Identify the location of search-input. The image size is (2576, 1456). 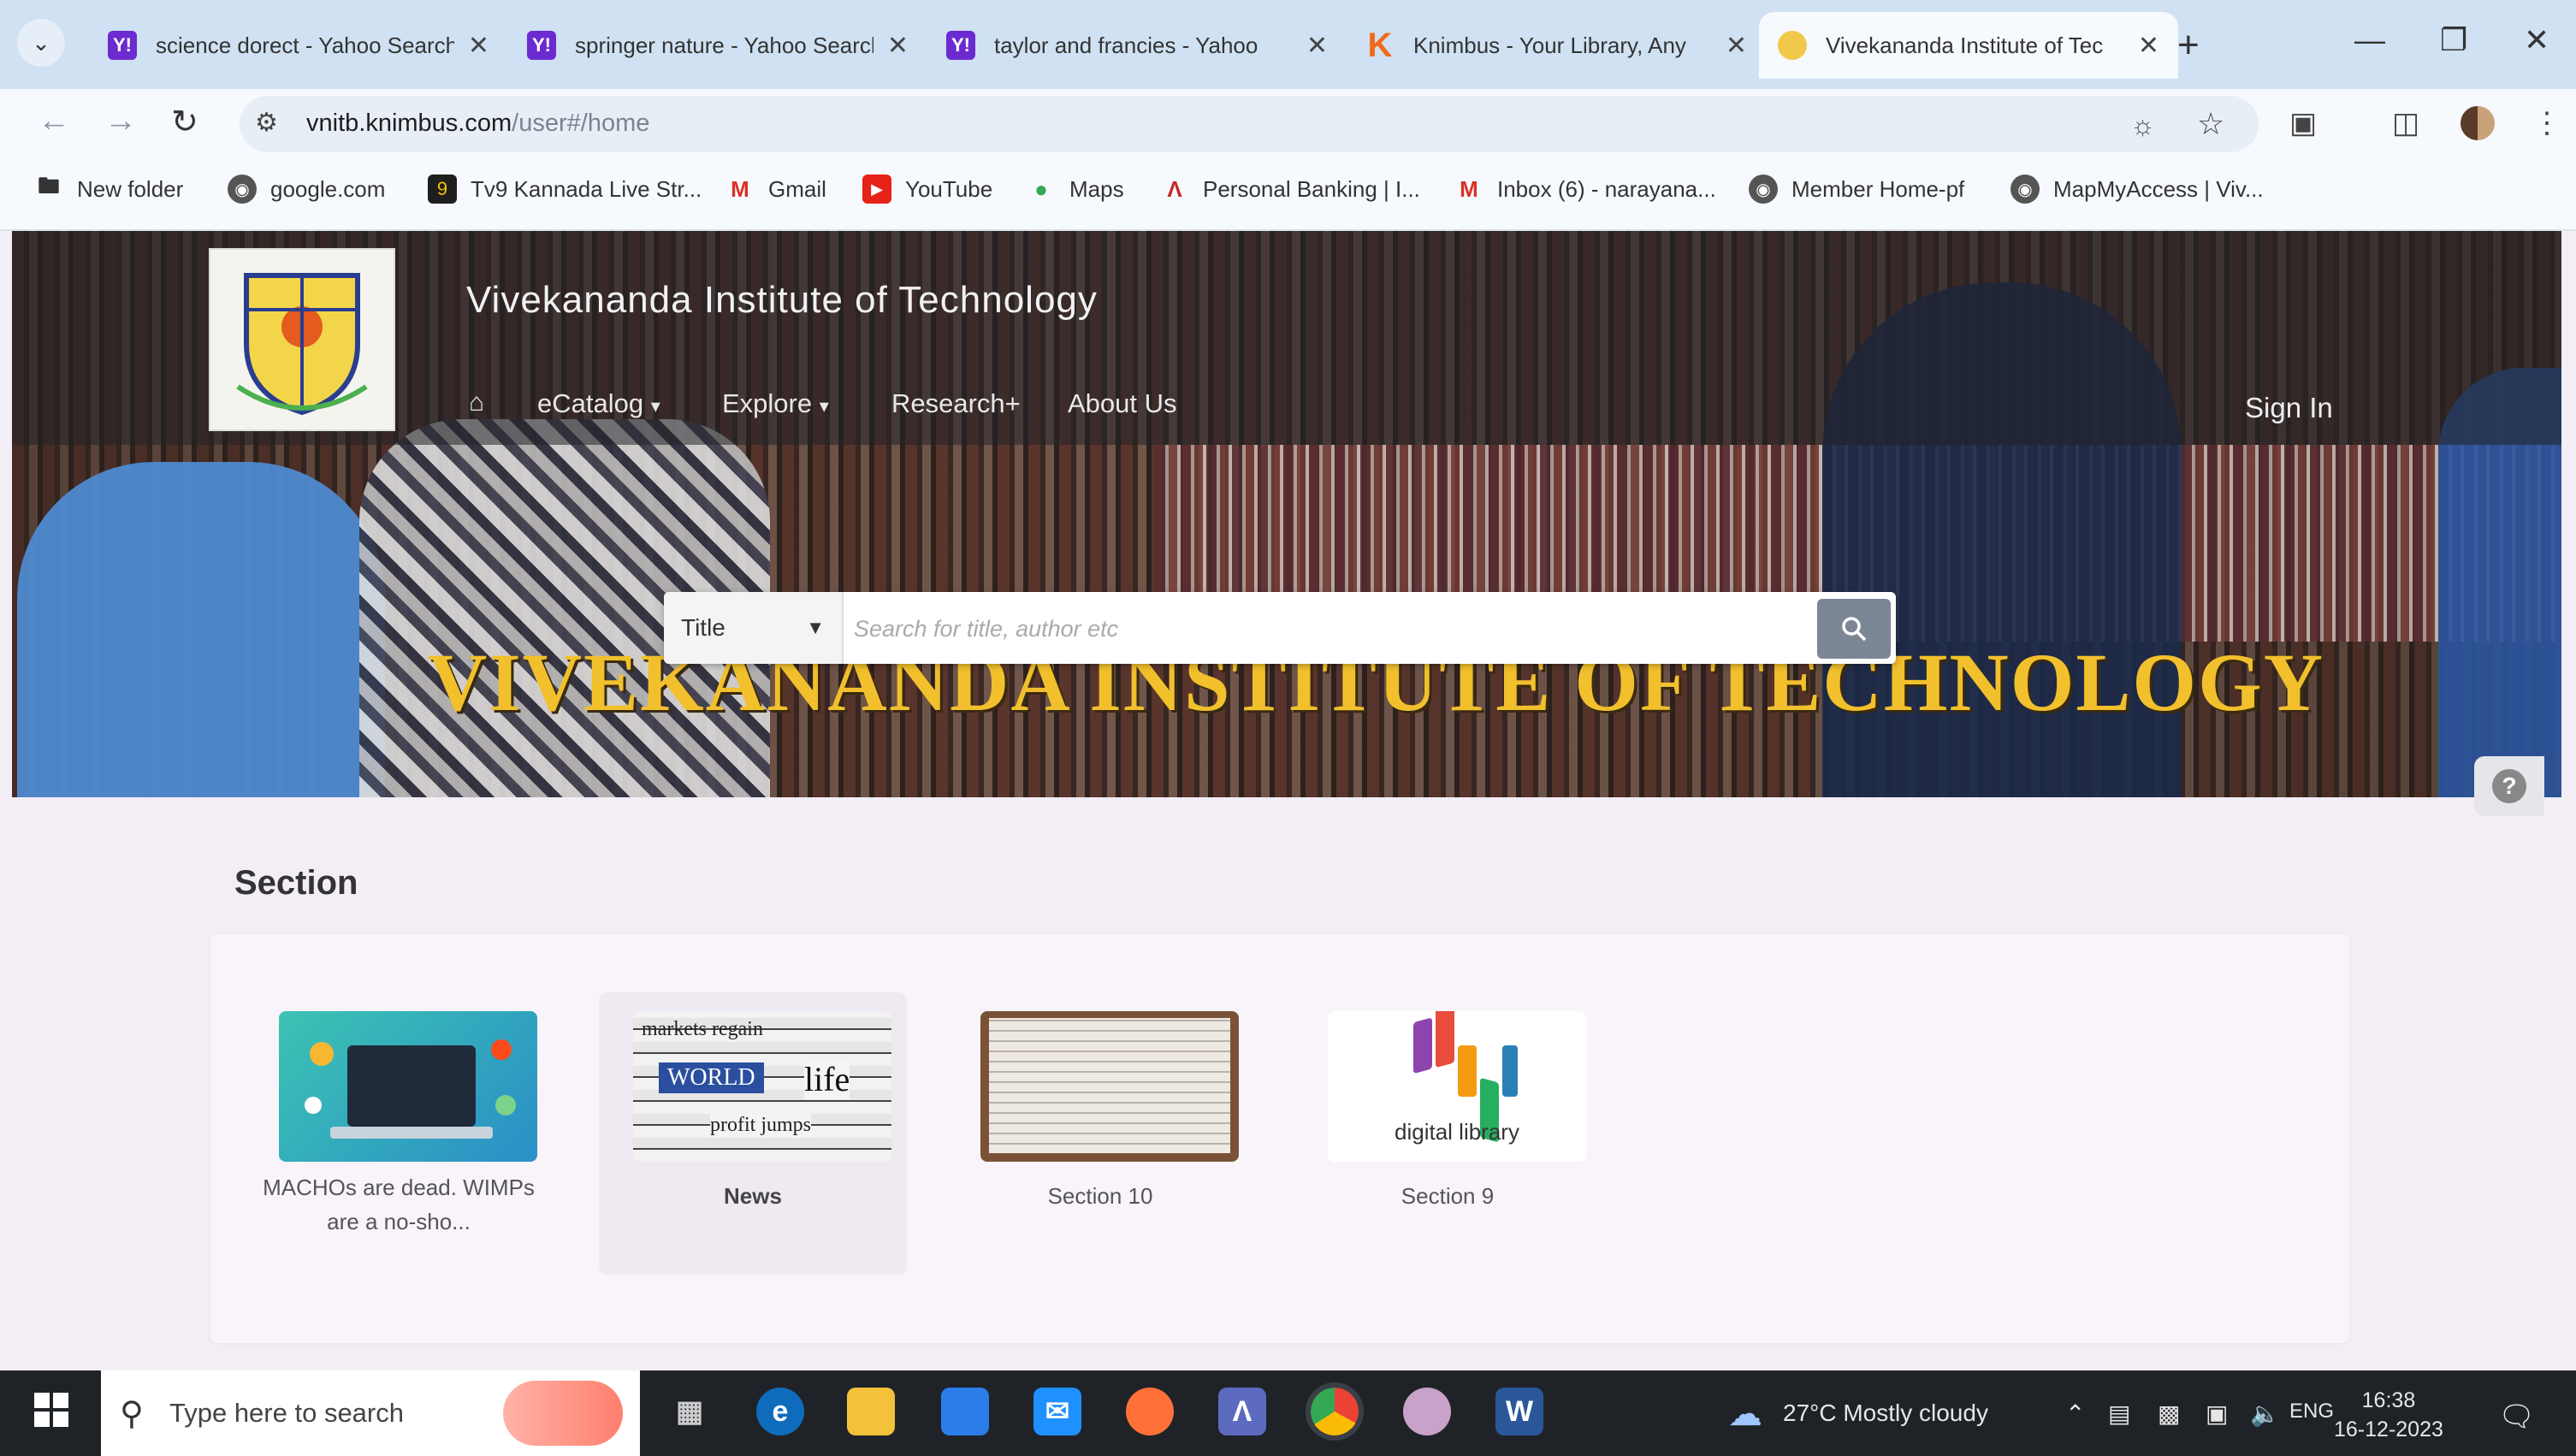
(1328, 629).